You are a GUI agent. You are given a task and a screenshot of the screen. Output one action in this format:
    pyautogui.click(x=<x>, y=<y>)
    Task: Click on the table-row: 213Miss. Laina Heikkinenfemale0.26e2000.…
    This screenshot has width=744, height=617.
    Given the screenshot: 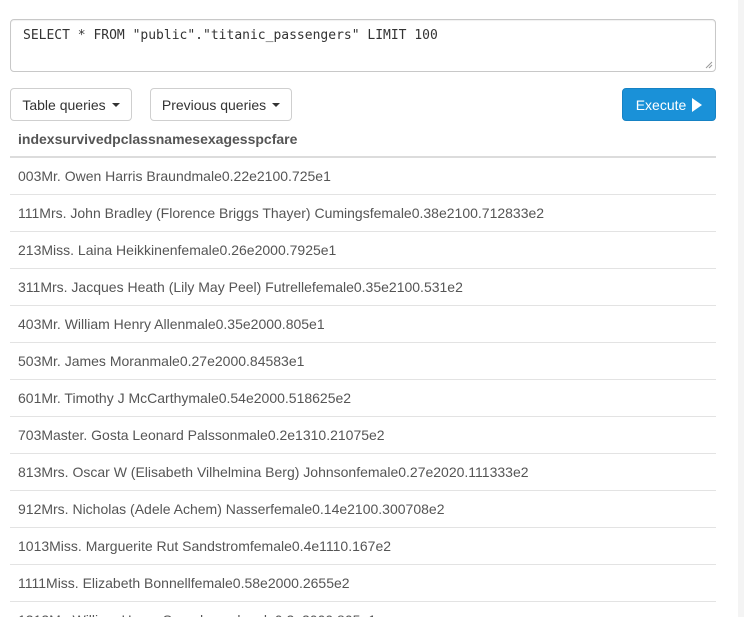 What is the action you would take?
    pyautogui.click(x=363, y=250)
    